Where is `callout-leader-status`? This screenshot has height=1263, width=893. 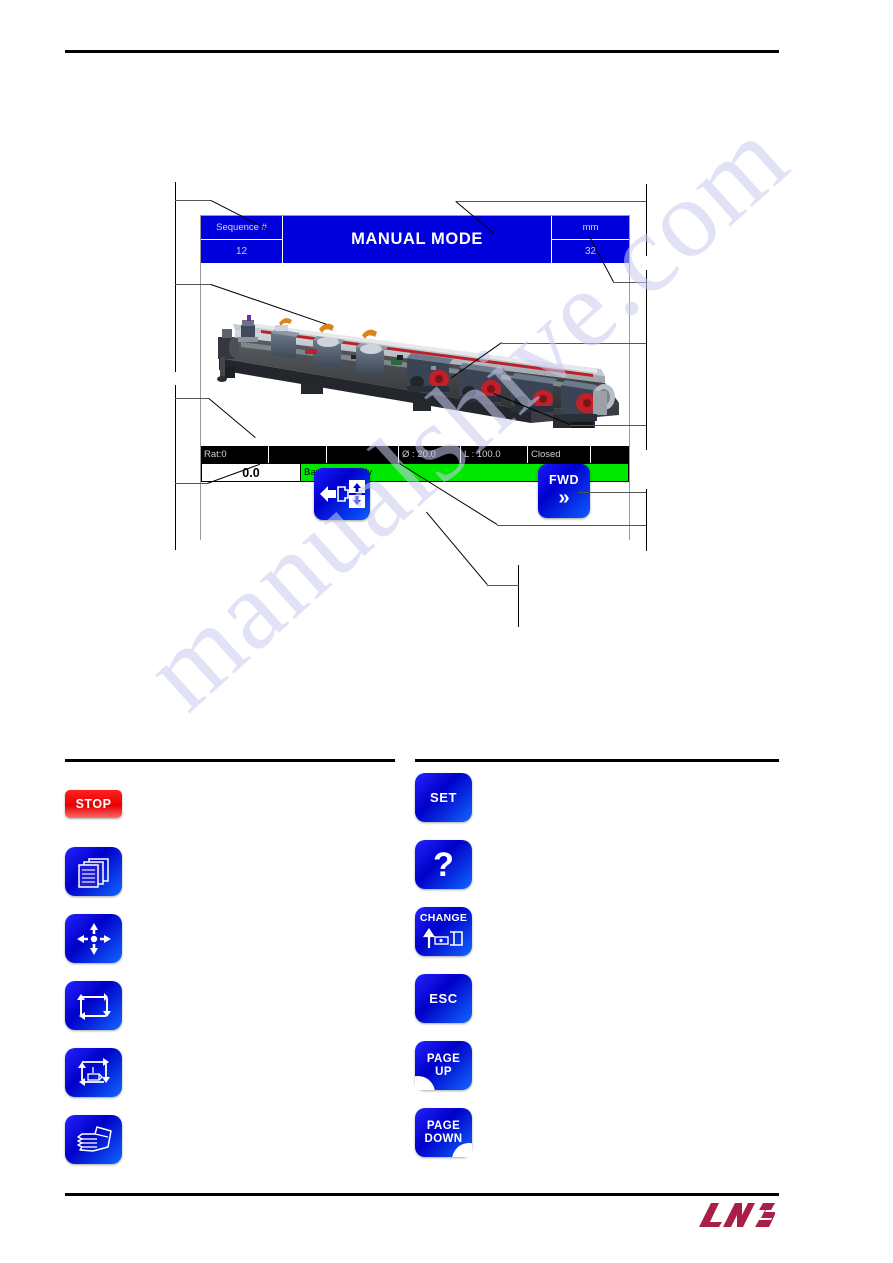 callout-leader-status is located at coordinates (571, 526).